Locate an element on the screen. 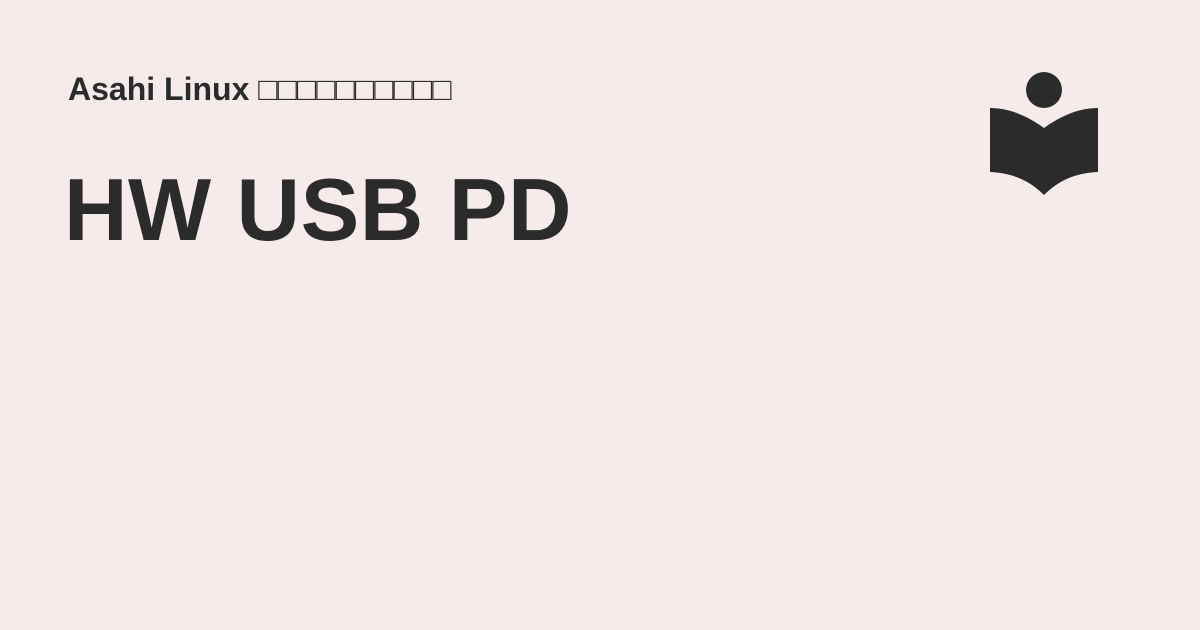 The height and width of the screenshot is (630, 1200). page-title: HW USB PD is located at coordinates (318, 209).